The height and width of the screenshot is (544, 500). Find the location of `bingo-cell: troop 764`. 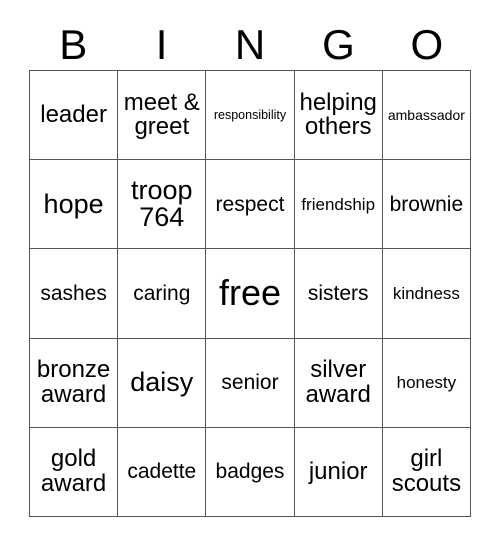

bingo-cell: troop 764 is located at coordinates (162, 205).